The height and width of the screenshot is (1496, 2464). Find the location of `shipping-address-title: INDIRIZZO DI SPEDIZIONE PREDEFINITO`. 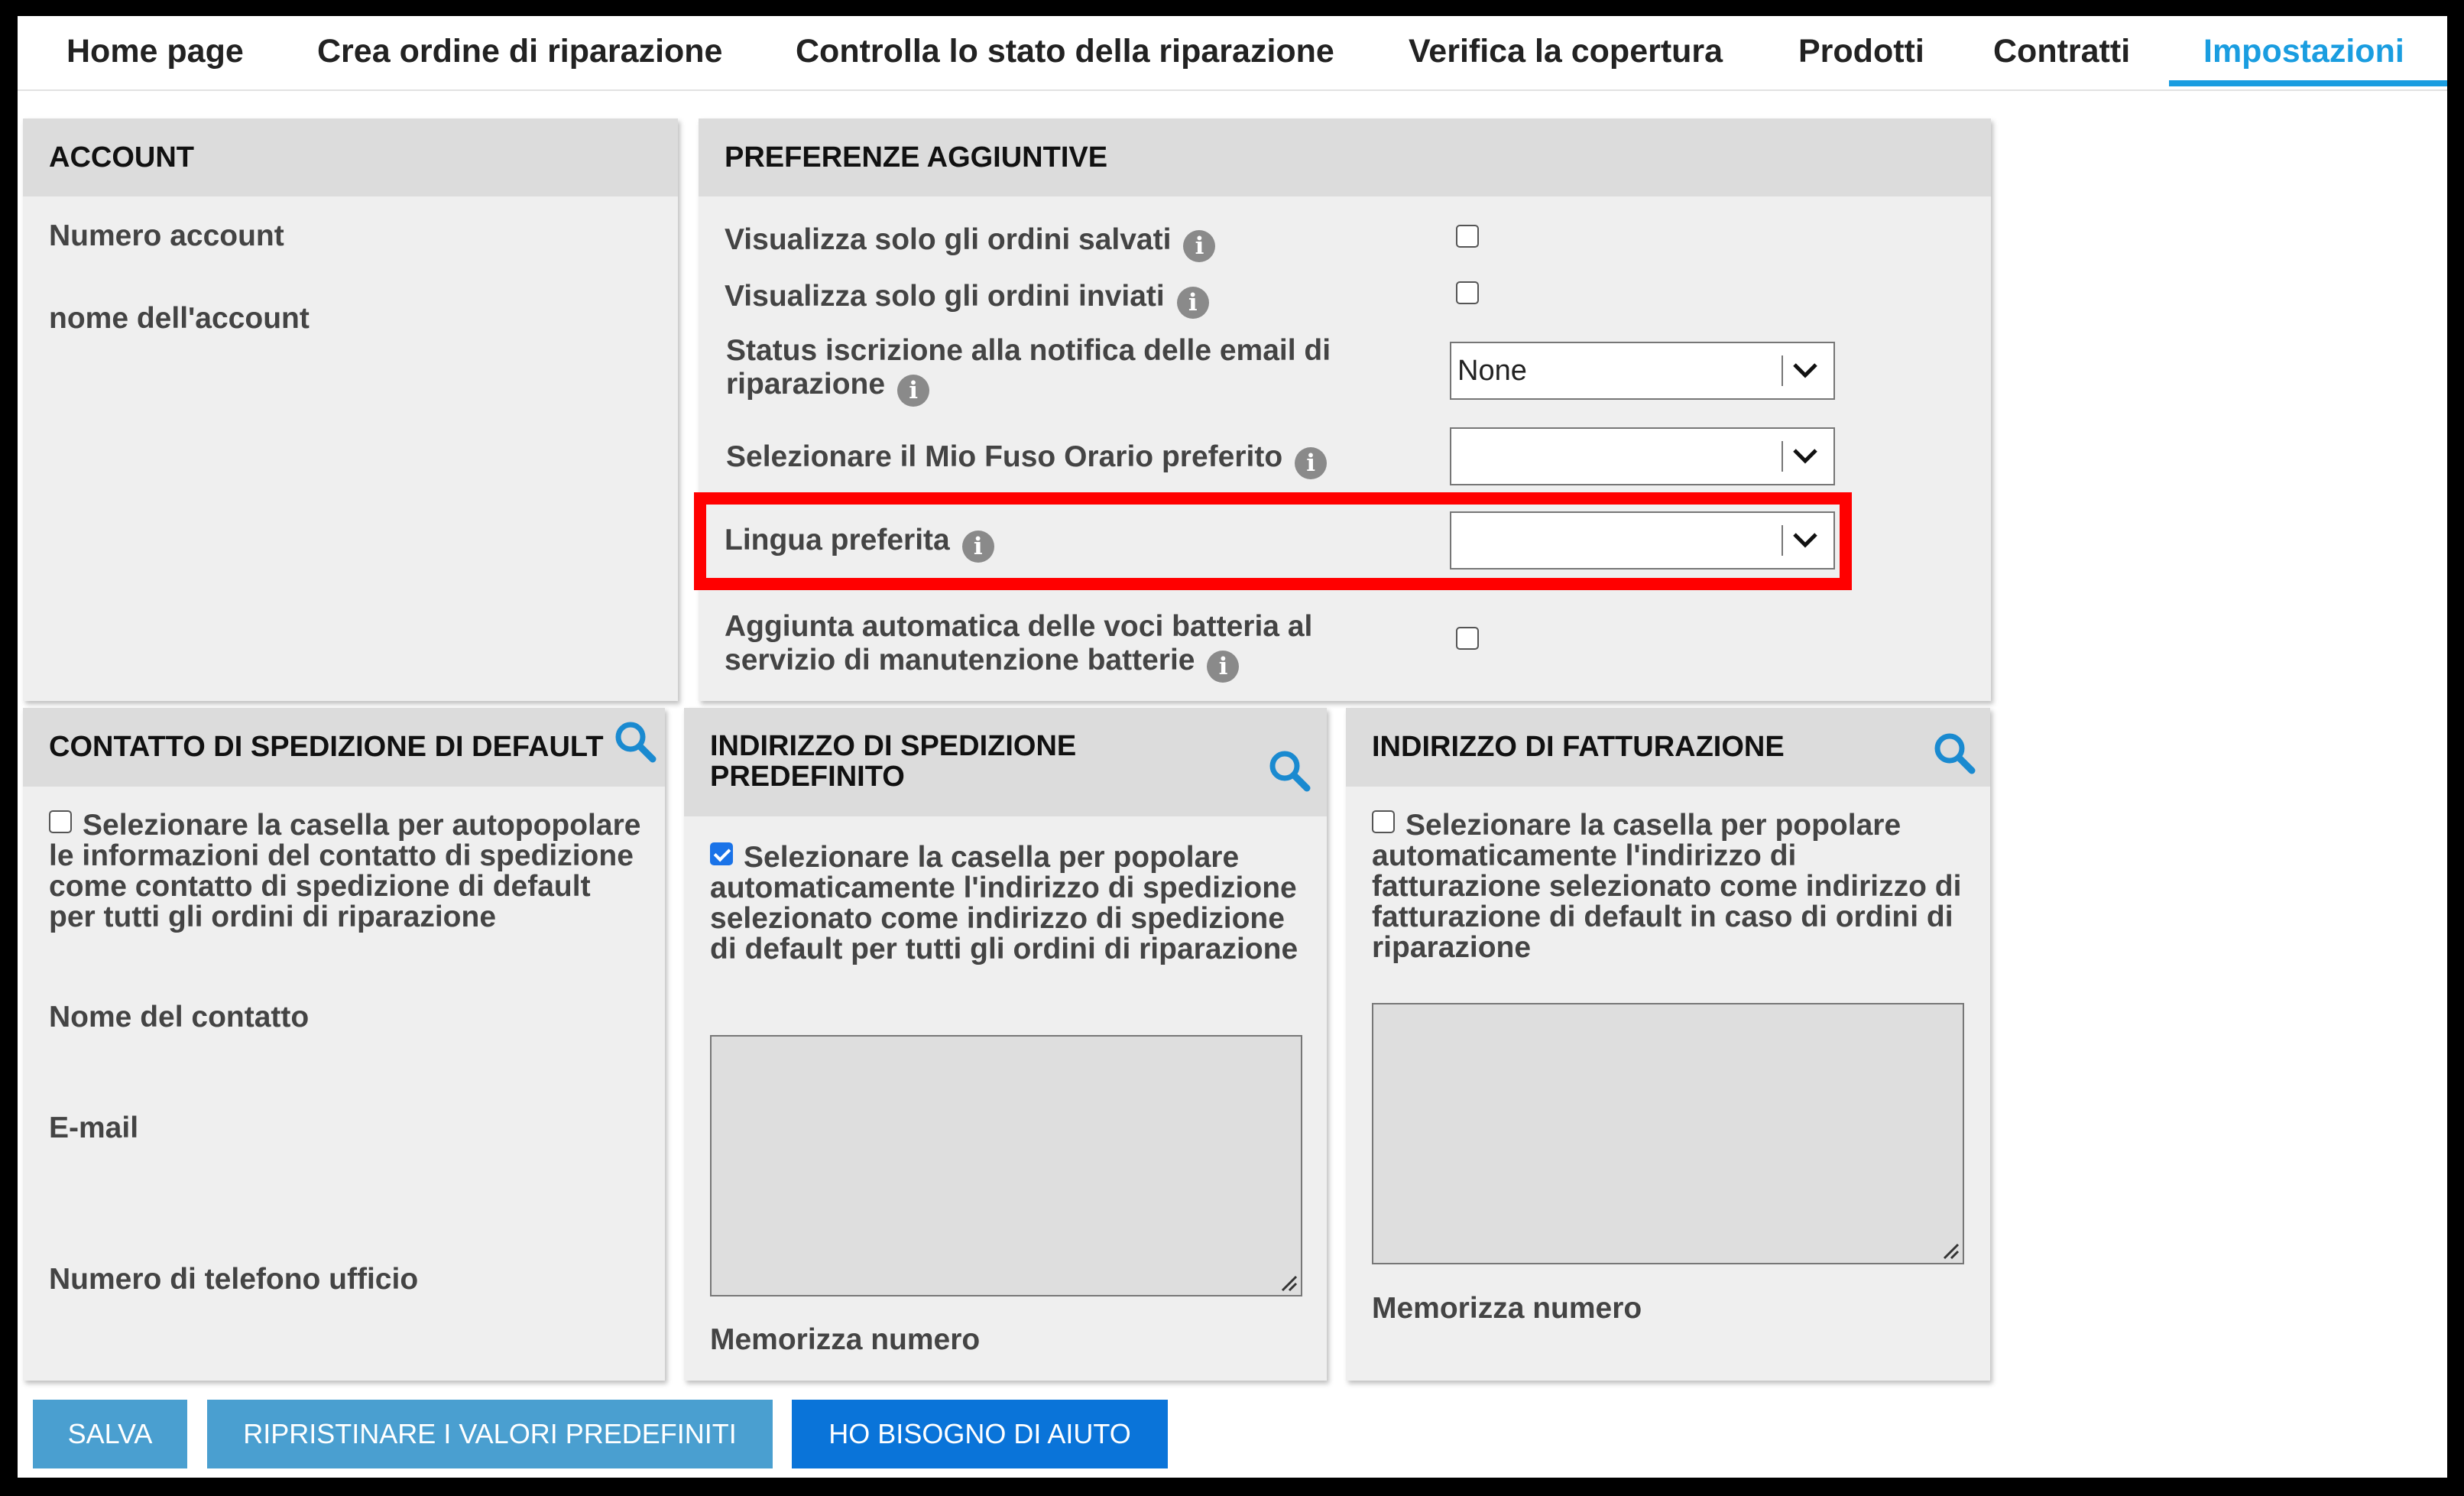

shipping-address-title: INDIRIZZO DI SPEDIZIONE PREDEFINITO is located at coordinates (893, 761).